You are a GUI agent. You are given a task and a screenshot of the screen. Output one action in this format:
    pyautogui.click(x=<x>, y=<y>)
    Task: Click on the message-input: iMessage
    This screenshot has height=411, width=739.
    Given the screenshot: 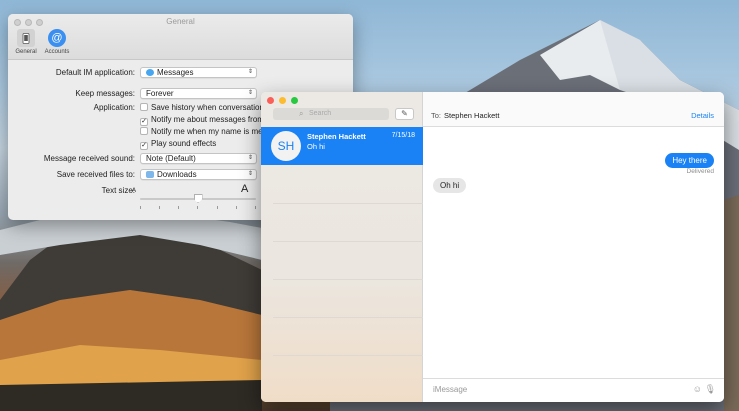 What is the action you would take?
    pyautogui.click(x=450, y=389)
    